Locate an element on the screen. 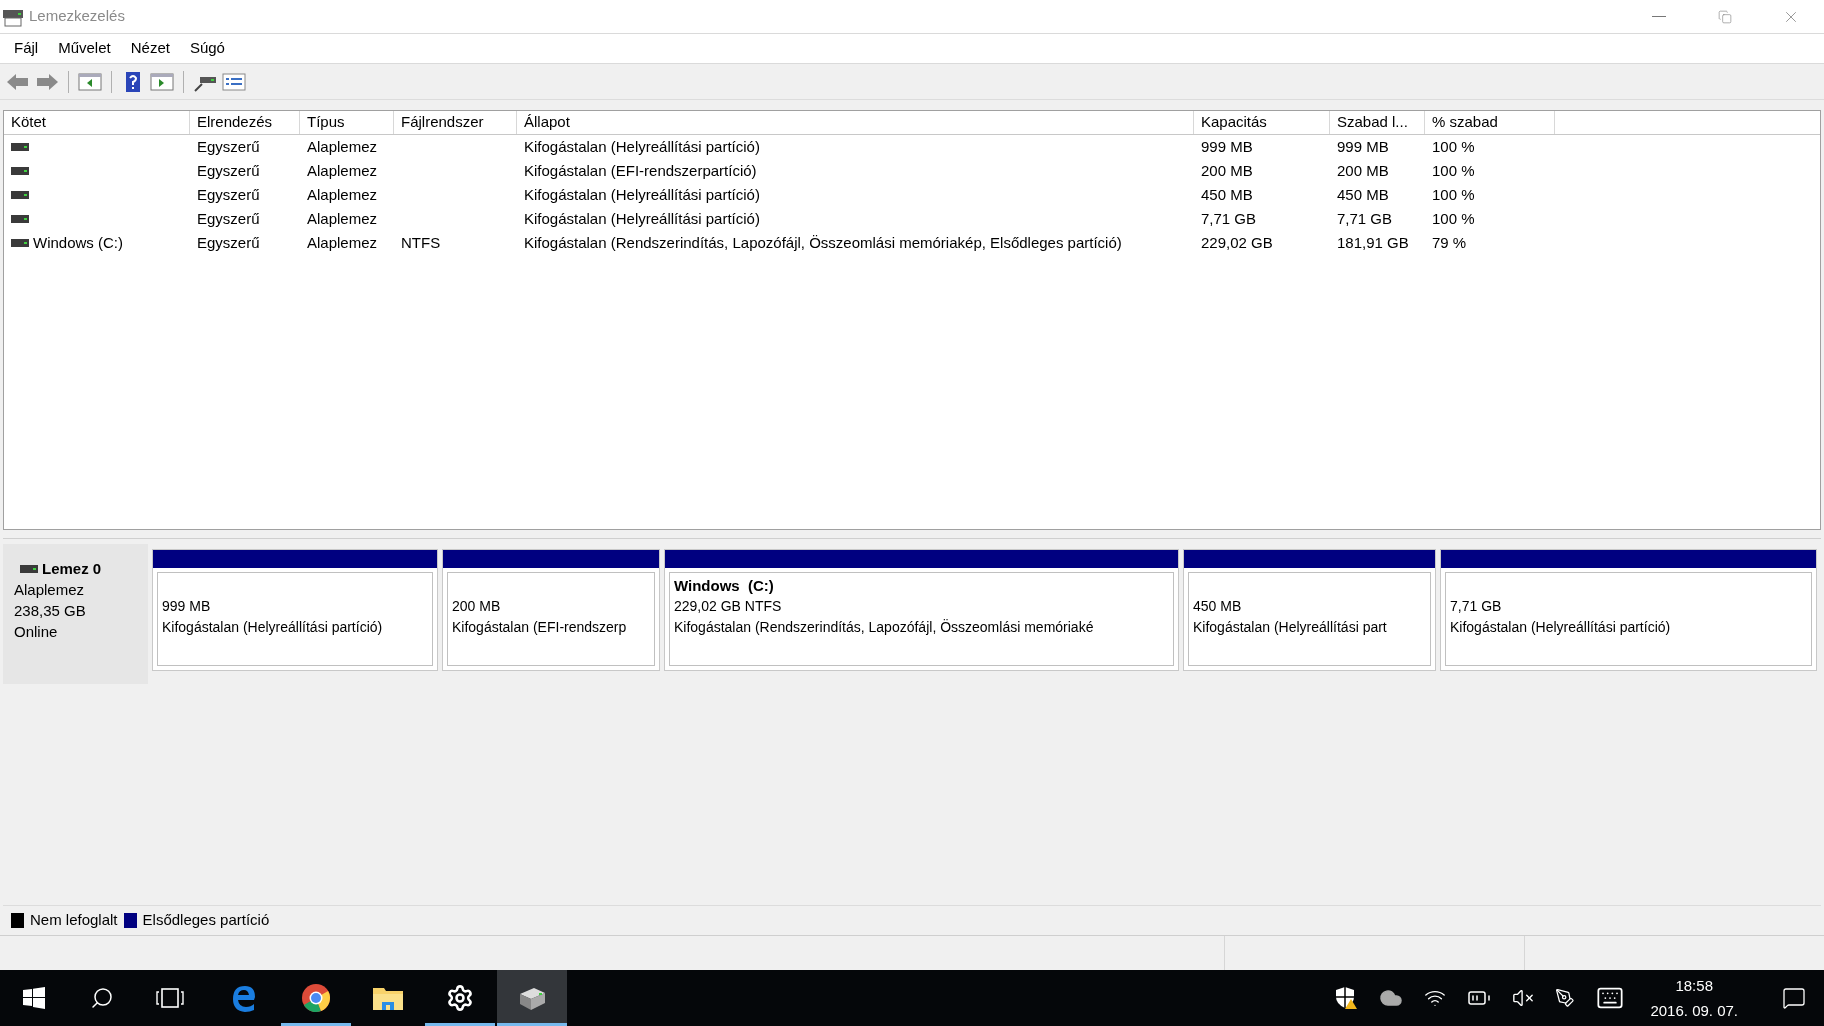 This screenshot has width=1824, height=1026. partition-size: 7,71 GB is located at coordinates (1476, 606).